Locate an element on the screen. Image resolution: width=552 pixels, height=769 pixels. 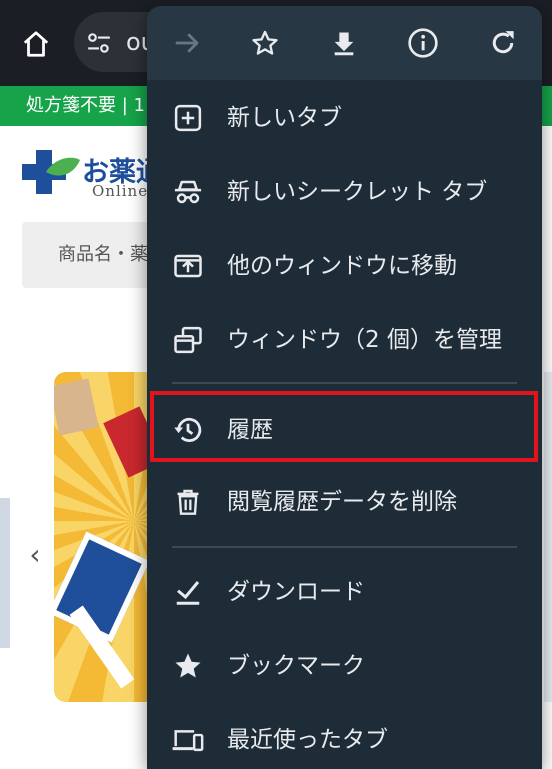
download-icon is located at coordinates (344, 44).